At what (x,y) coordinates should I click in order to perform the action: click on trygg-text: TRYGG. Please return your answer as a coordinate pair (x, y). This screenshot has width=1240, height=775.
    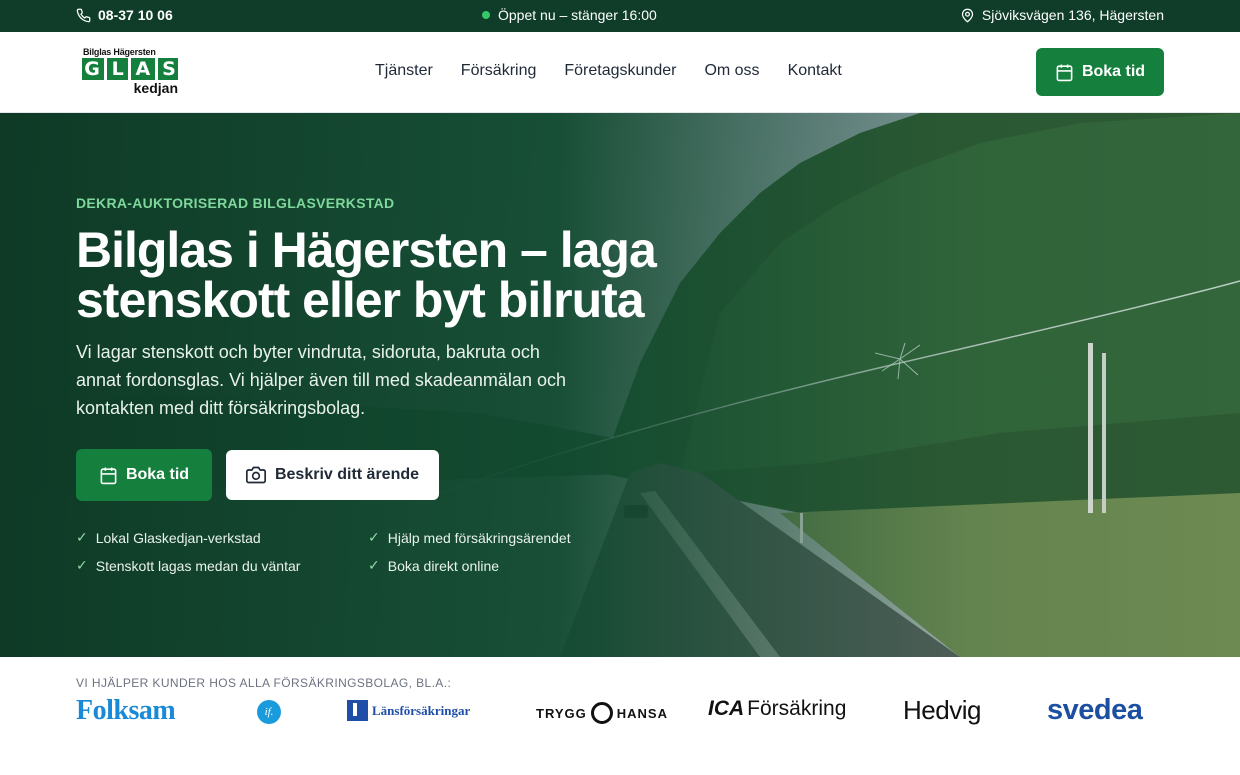
    Looking at the image, I should click on (561, 713).